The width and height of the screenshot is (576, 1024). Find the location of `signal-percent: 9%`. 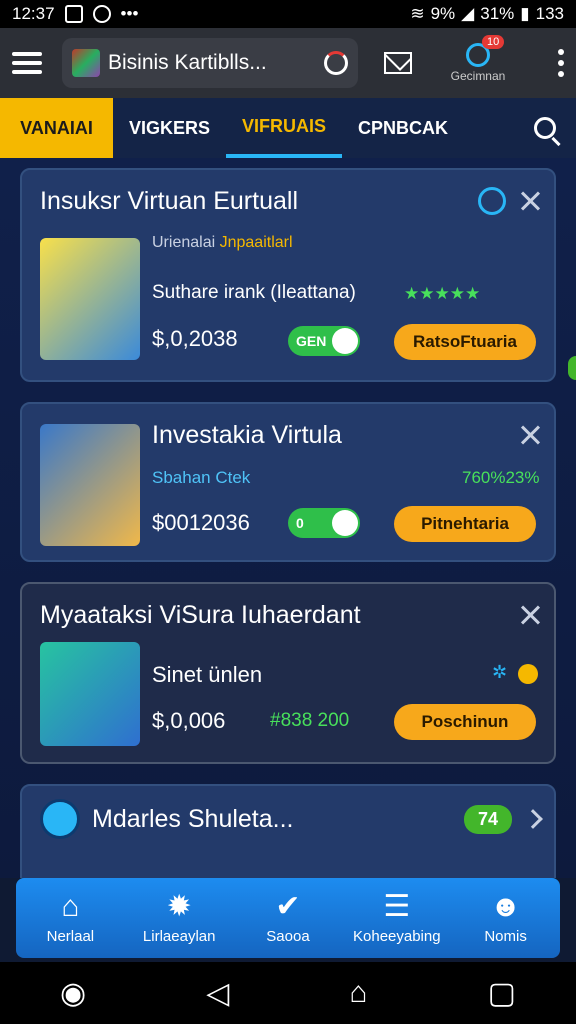

signal-percent: 9% is located at coordinates (443, 13).